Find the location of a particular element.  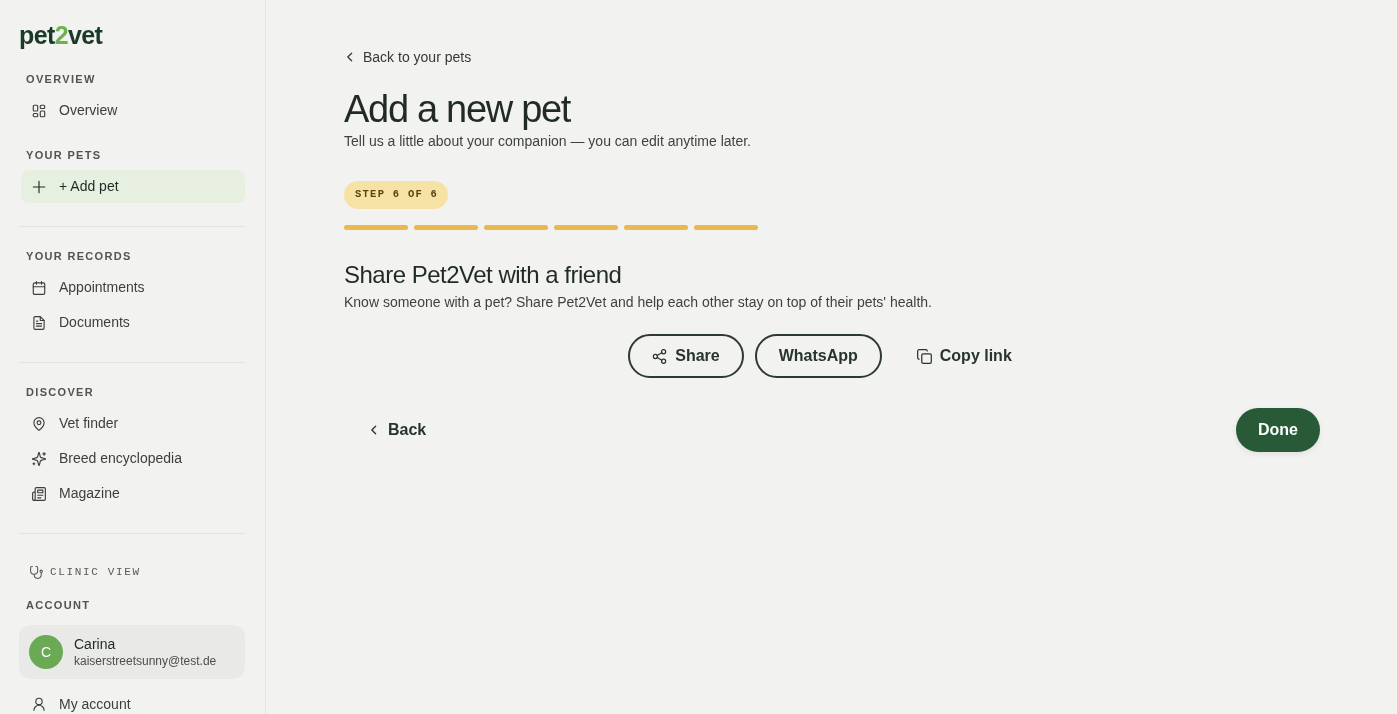

section-title: Share Pet2Vet with a friend is located at coordinates (483, 275).